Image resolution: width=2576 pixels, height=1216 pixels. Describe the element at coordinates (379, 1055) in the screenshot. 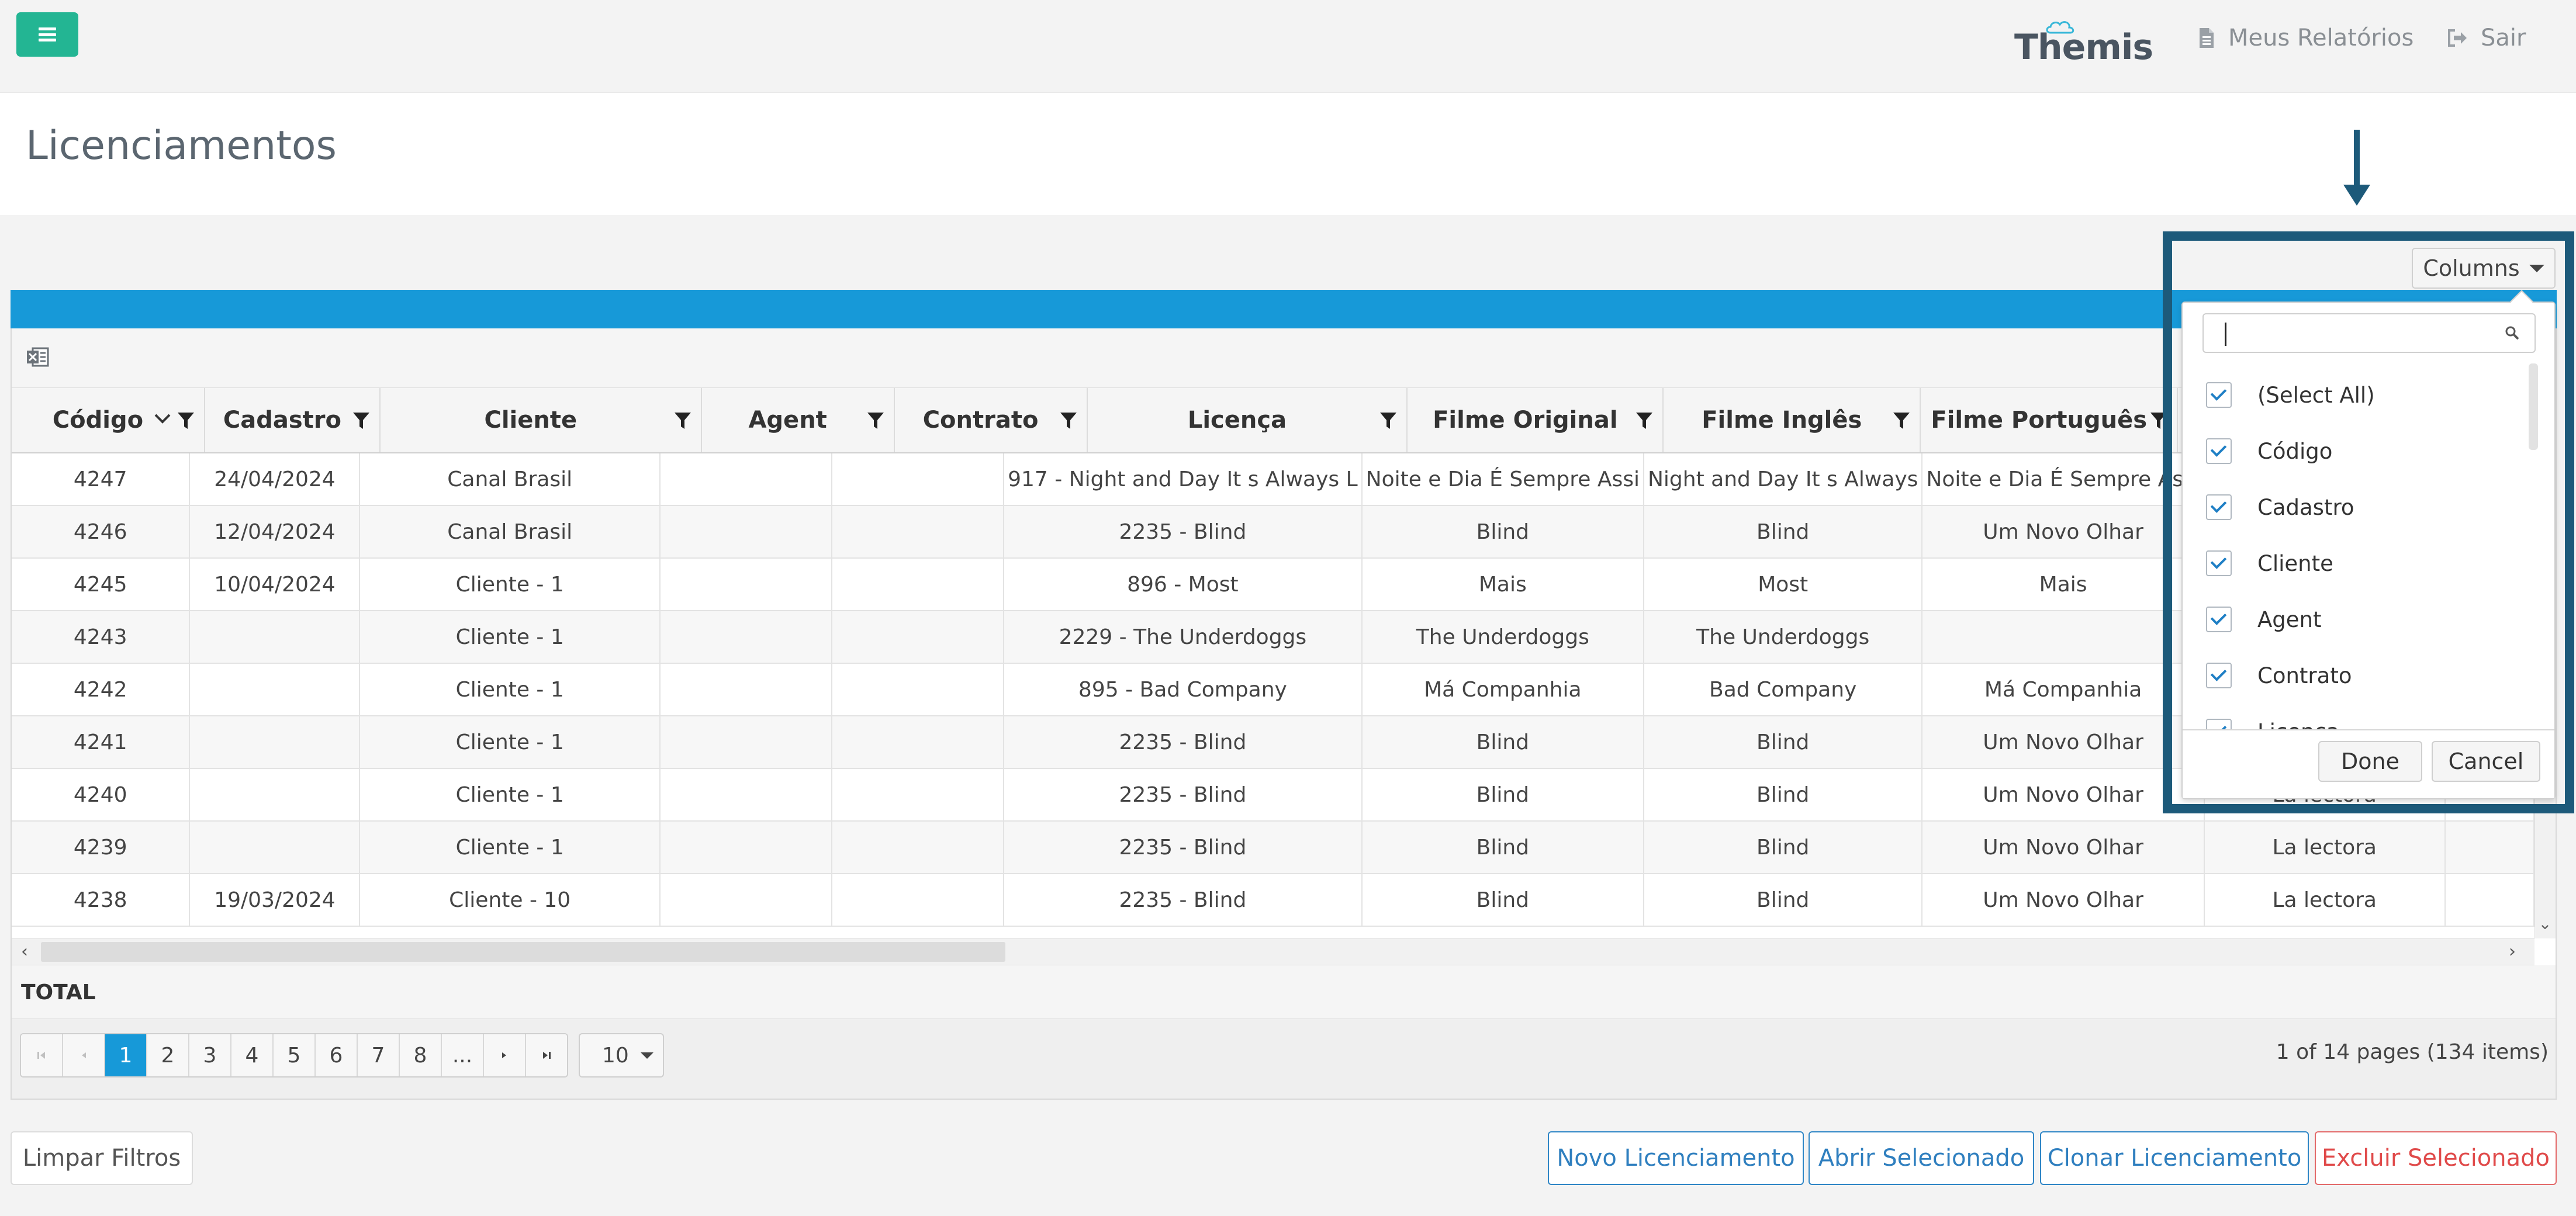

I see `page-button: 7` at that location.